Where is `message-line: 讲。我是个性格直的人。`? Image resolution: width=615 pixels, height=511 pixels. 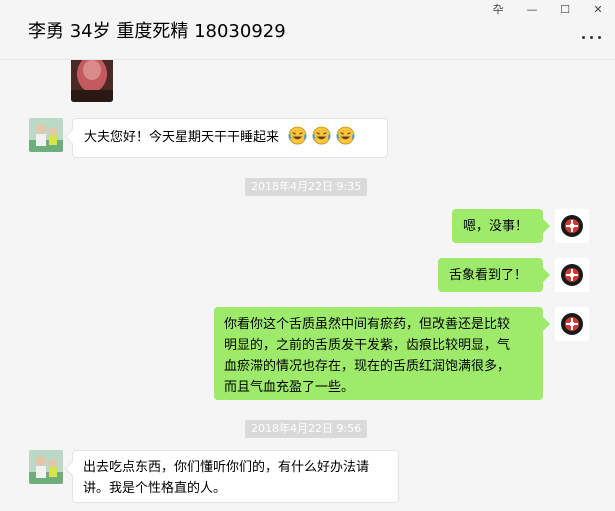 message-line: 讲。我是个性格直的人。 is located at coordinates (155, 488).